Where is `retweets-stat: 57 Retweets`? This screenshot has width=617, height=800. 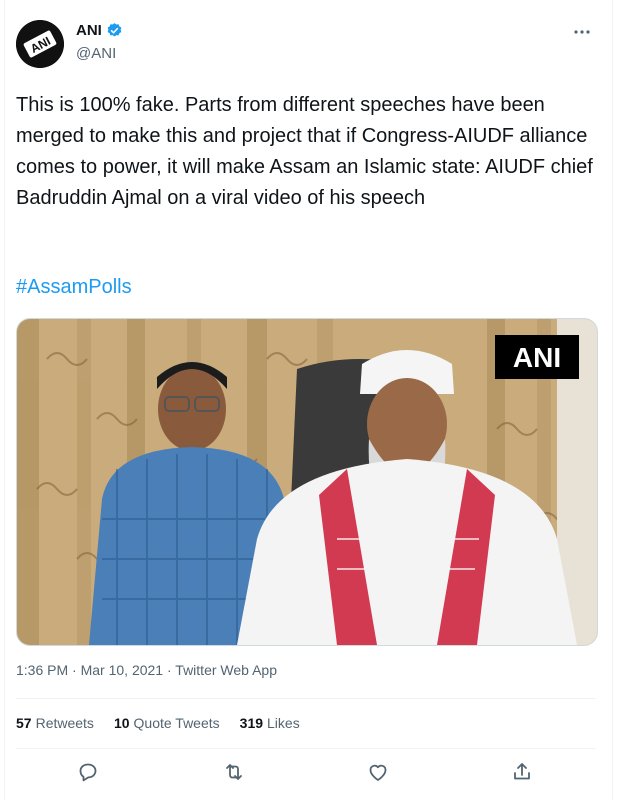
retweets-stat: 57 Retweets is located at coordinates (55, 723).